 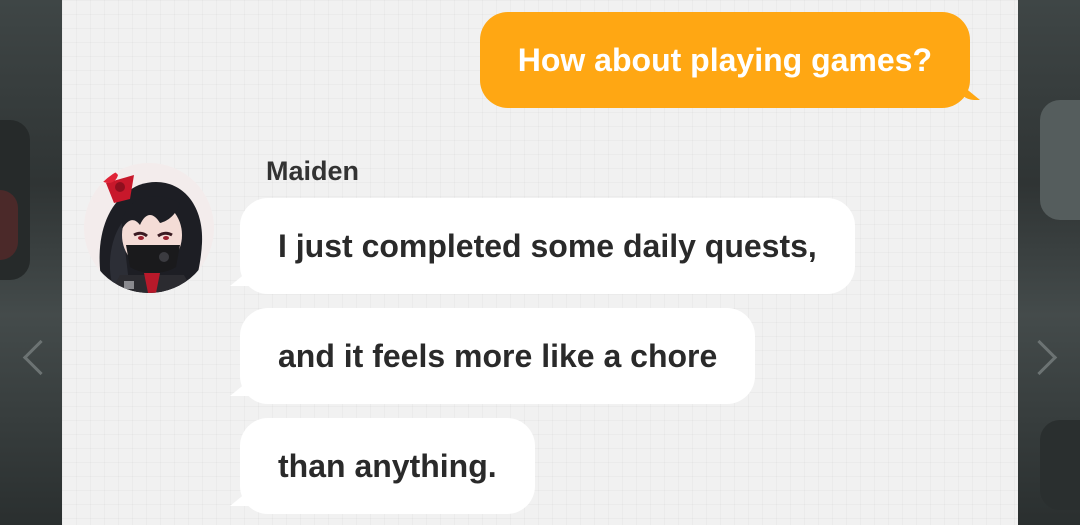 I want to click on incoming-message-text: than anything., so click(x=387, y=466).